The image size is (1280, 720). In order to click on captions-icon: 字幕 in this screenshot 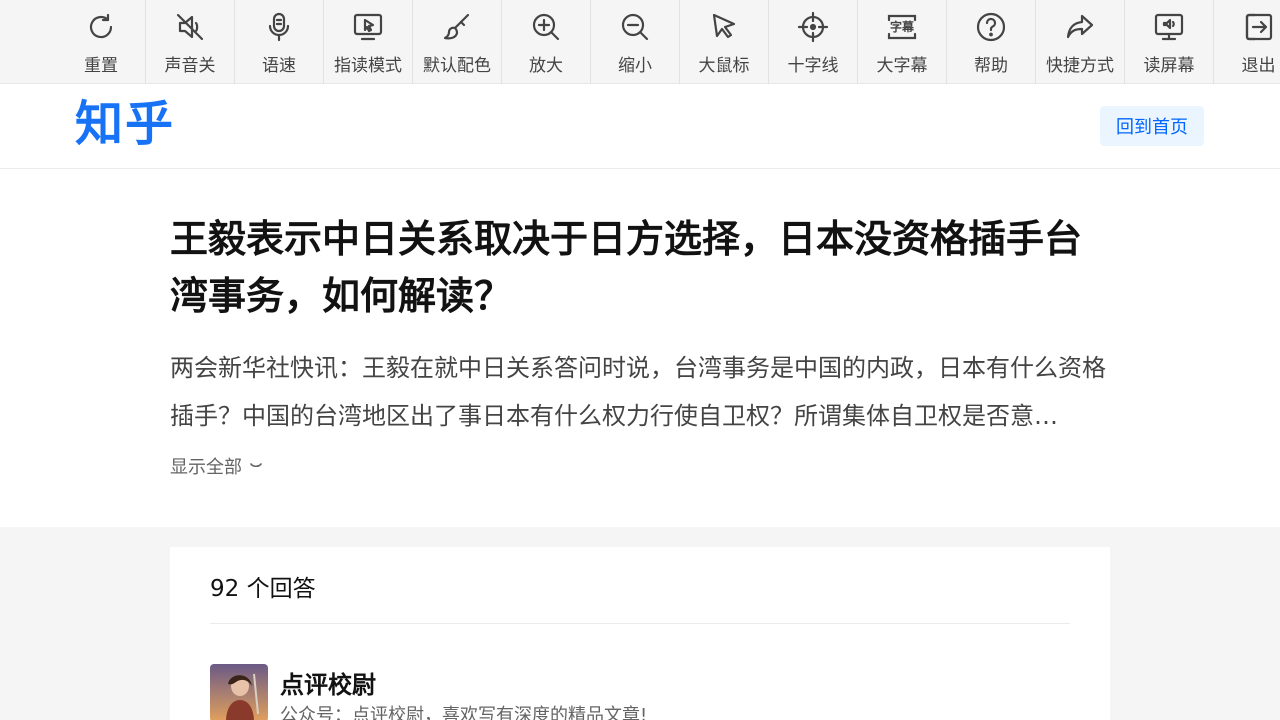, I will do `click(902, 27)`.